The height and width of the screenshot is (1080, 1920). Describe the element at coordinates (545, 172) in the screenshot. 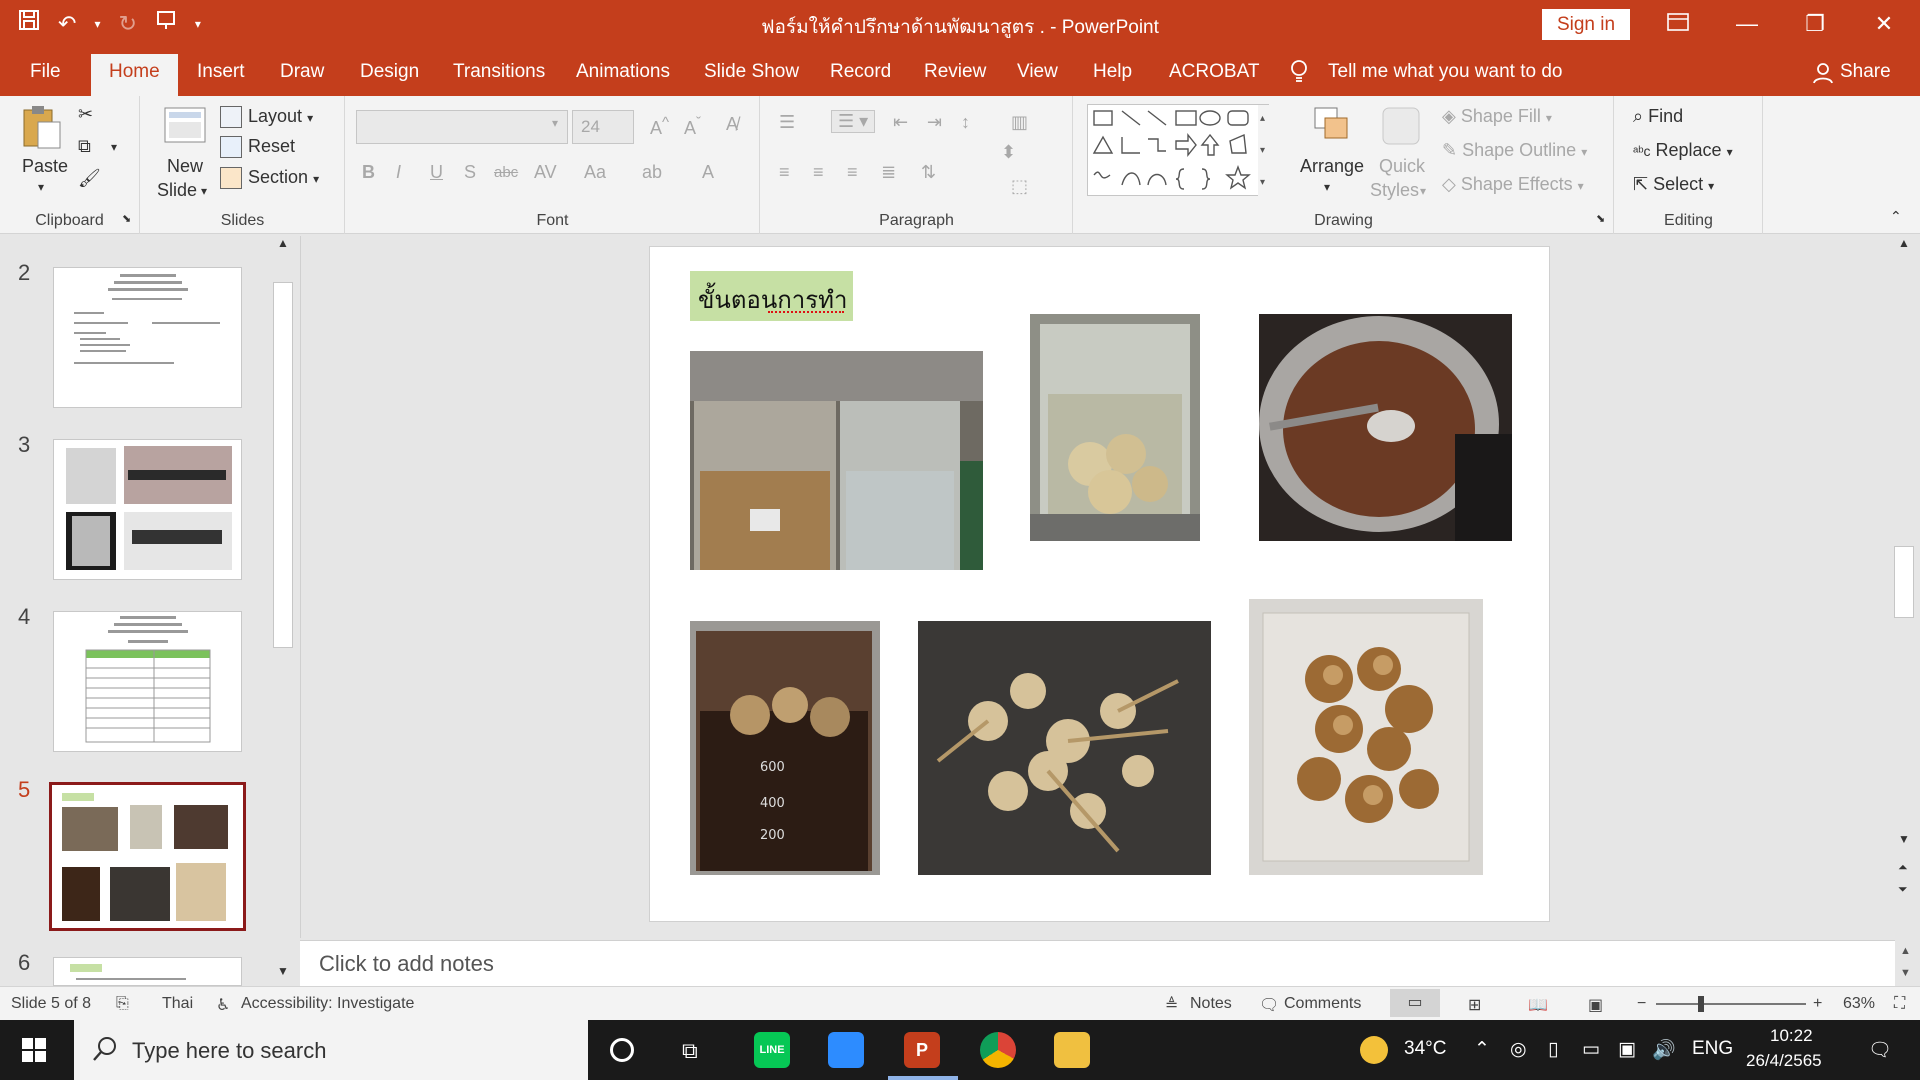

I see `character-spacing-icon: AV` at that location.